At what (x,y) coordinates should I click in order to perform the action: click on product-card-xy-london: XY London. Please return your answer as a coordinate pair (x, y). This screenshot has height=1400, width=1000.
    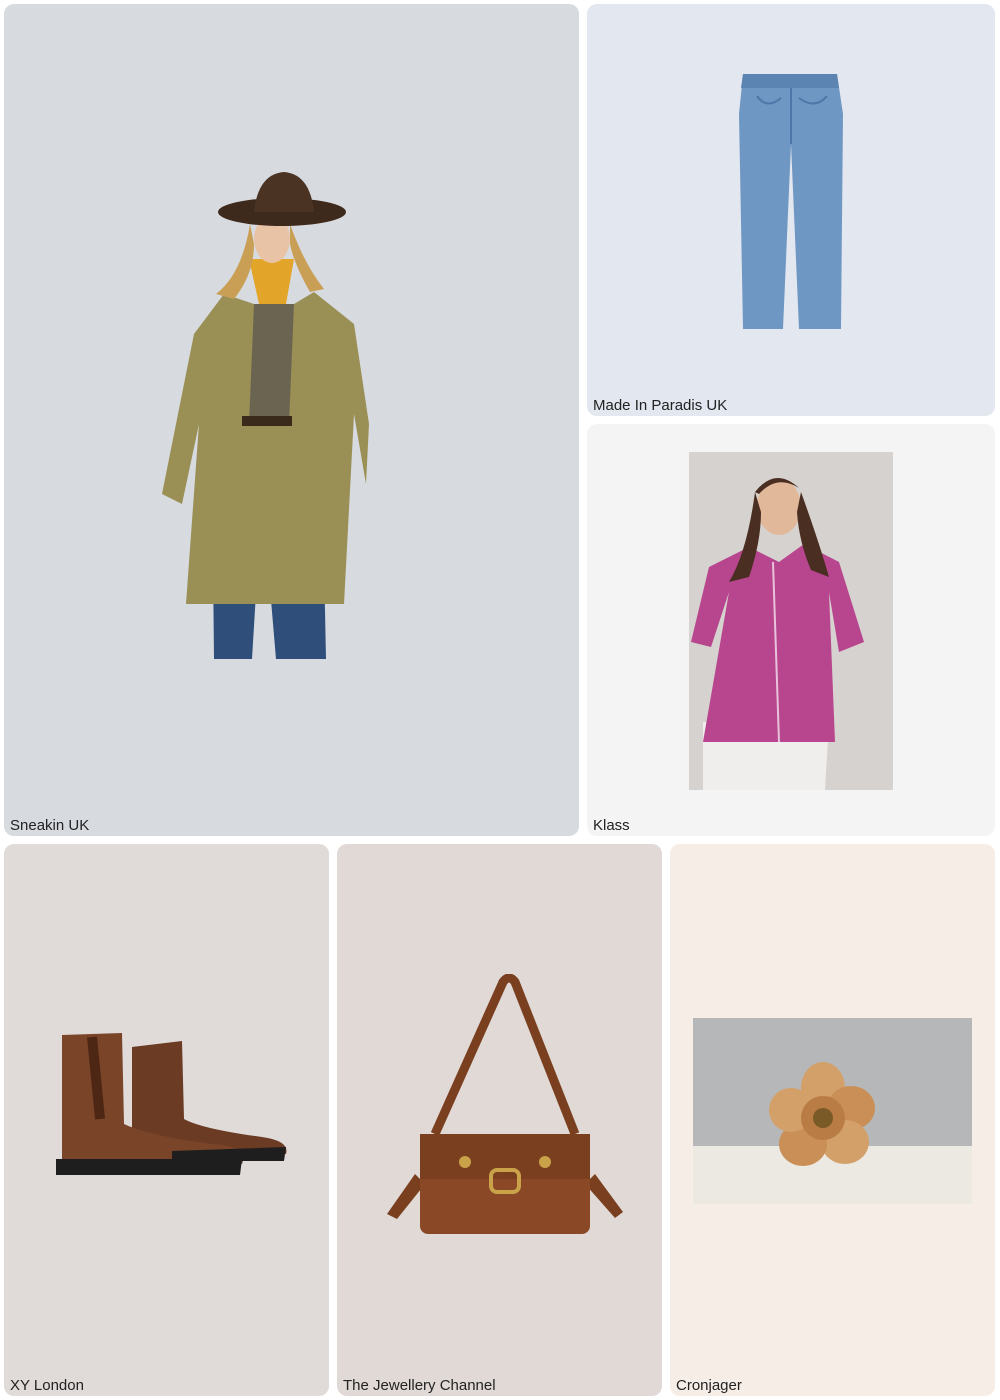
    Looking at the image, I should click on (166, 1120).